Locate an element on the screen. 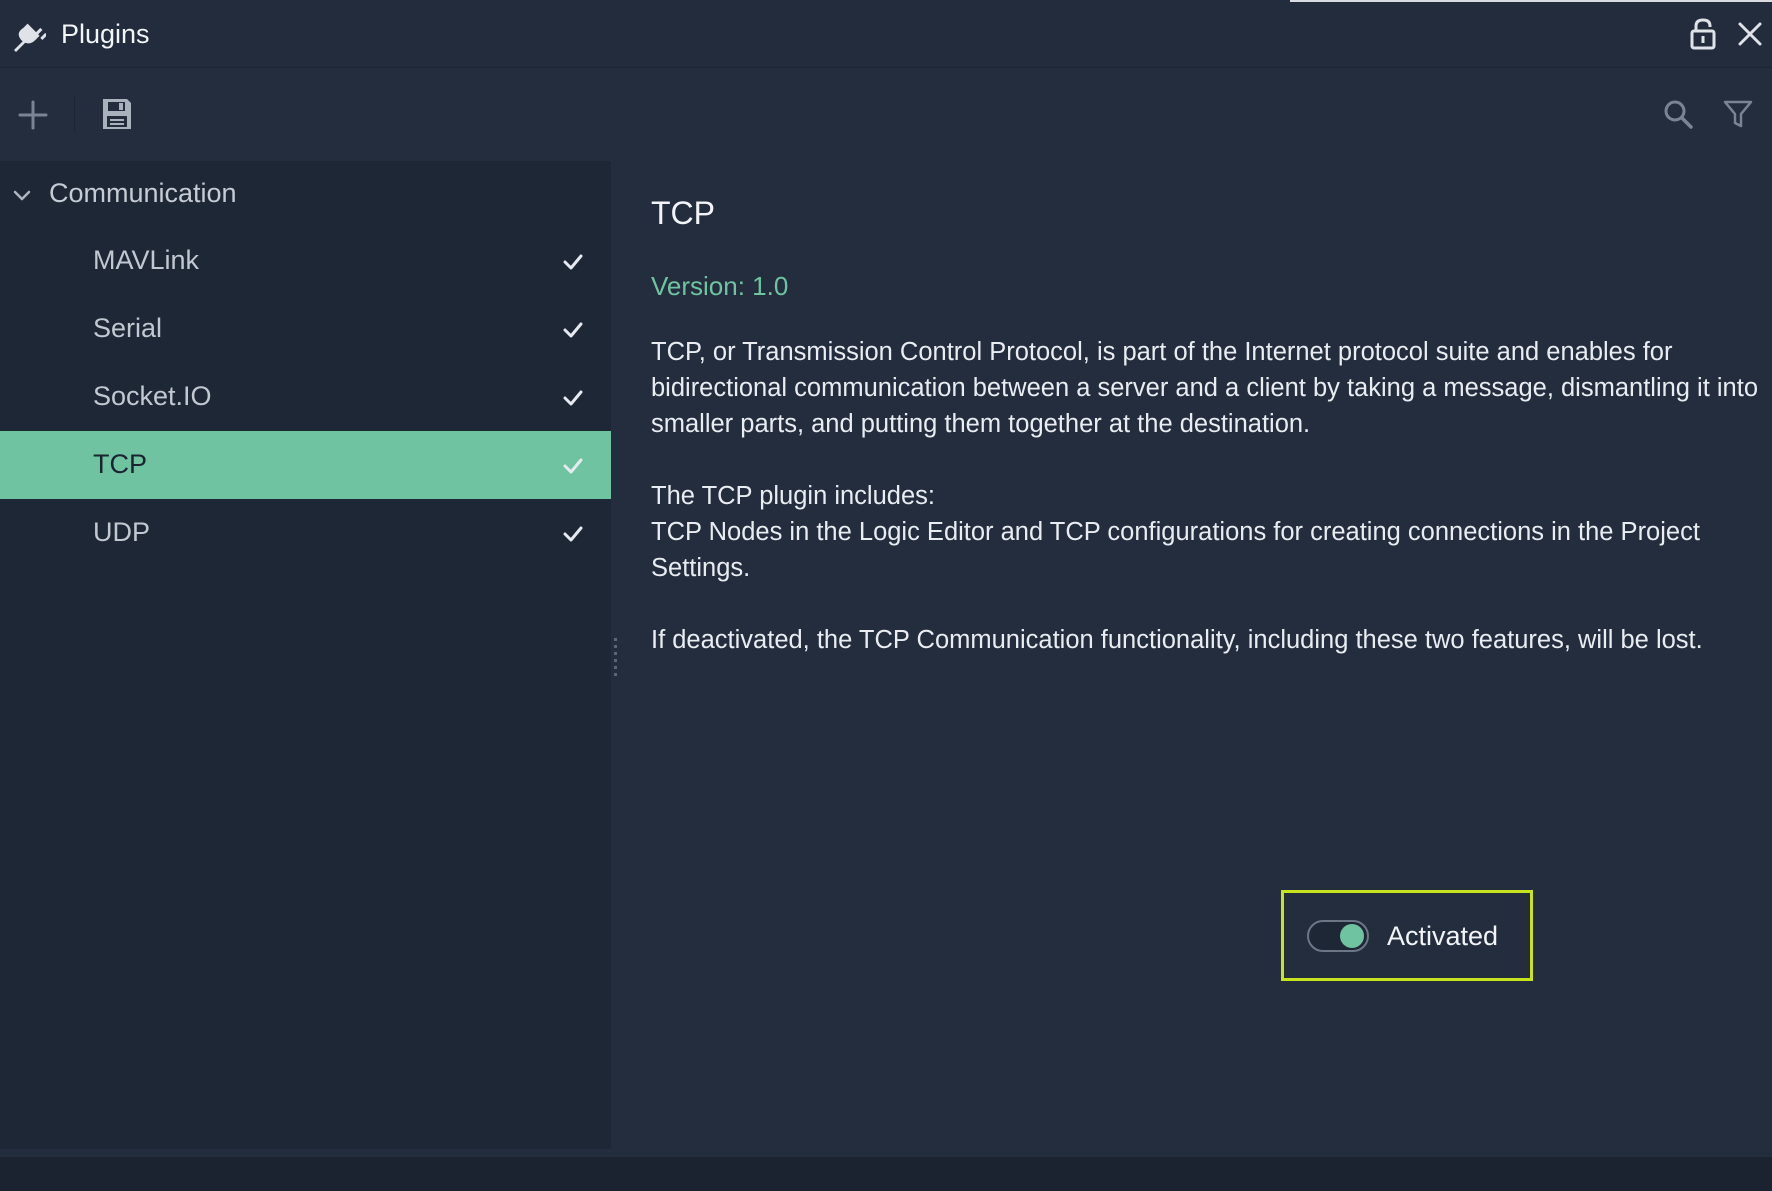 Image resolution: width=1772 pixels, height=1191 pixels. tree-group-label: Communication is located at coordinates (143, 193).